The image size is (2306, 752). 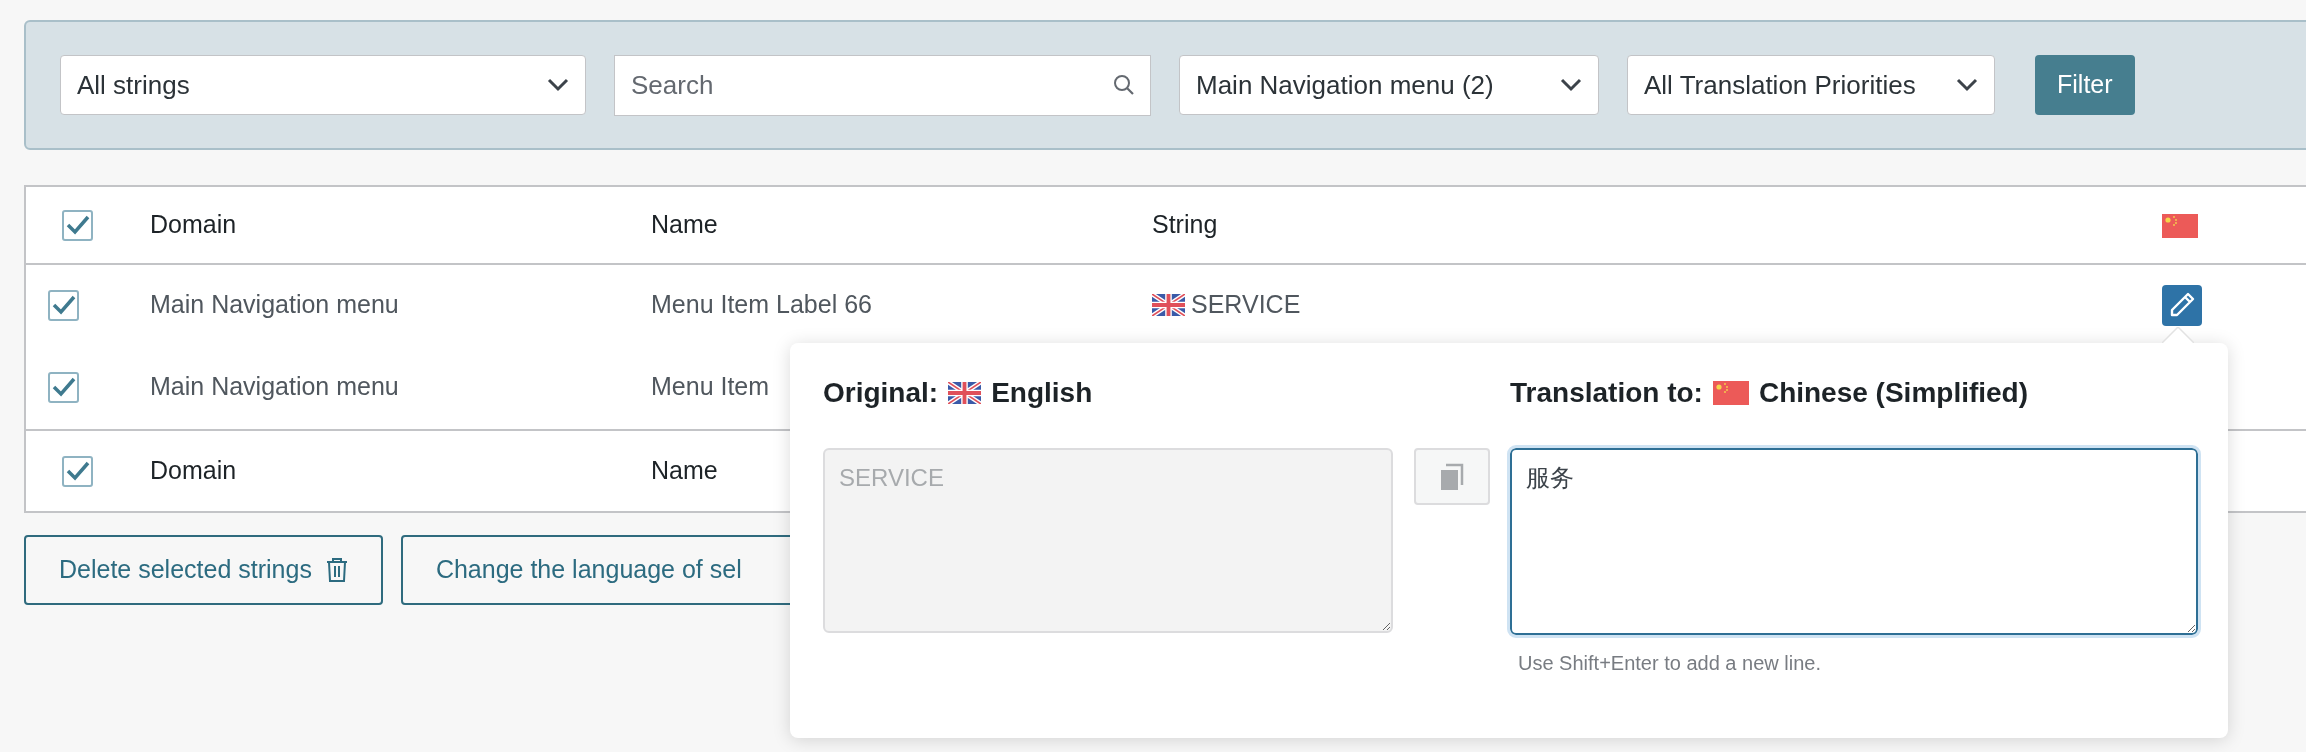 I want to click on language-name: Chinese (Simplified), so click(x=1893, y=393).